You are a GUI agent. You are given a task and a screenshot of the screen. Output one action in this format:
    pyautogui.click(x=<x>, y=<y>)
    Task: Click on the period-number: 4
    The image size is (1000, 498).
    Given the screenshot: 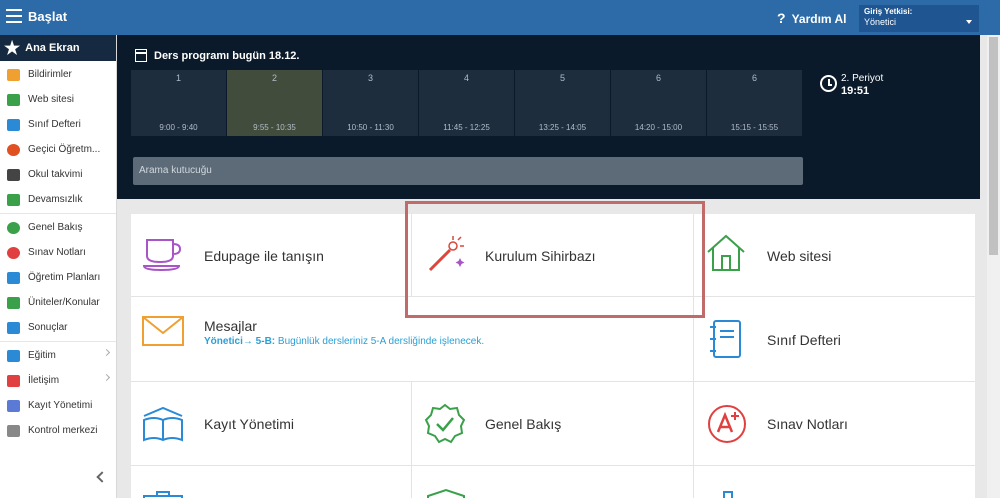 What is the action you would take?
    pyautogui.click(x=466, y=78)
    